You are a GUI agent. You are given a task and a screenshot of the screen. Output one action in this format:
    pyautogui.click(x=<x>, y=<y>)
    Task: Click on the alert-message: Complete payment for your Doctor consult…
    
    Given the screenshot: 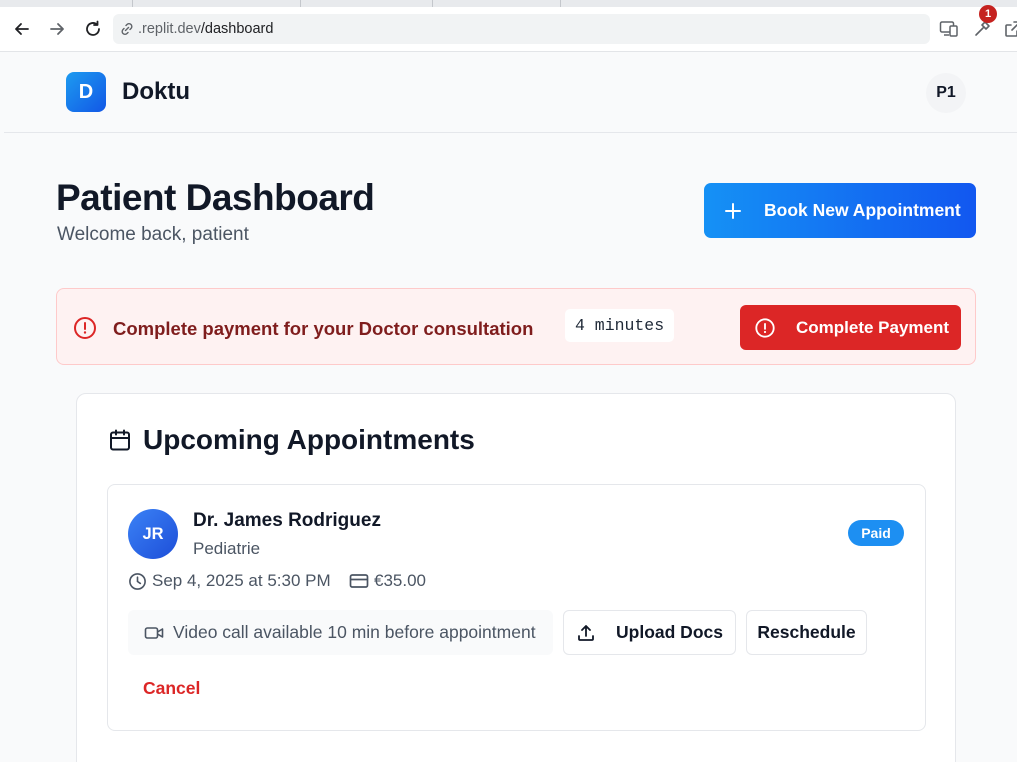 What is the action you would take?
    pyautogui.click(x=323, y=328)
    